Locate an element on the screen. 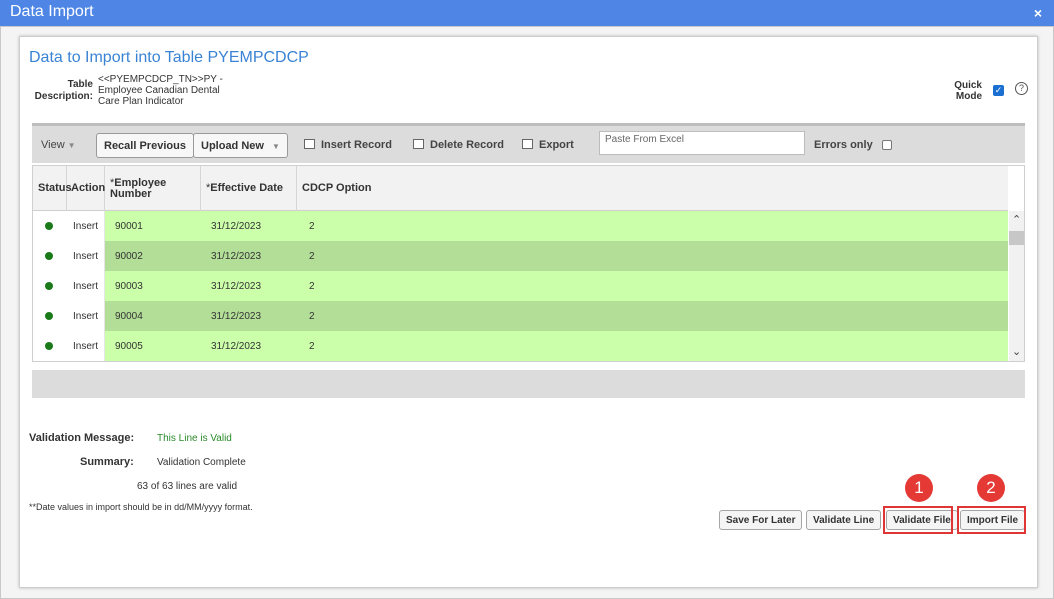  column-effective-date-label: Effective Date is located at coordinates (247, 188).